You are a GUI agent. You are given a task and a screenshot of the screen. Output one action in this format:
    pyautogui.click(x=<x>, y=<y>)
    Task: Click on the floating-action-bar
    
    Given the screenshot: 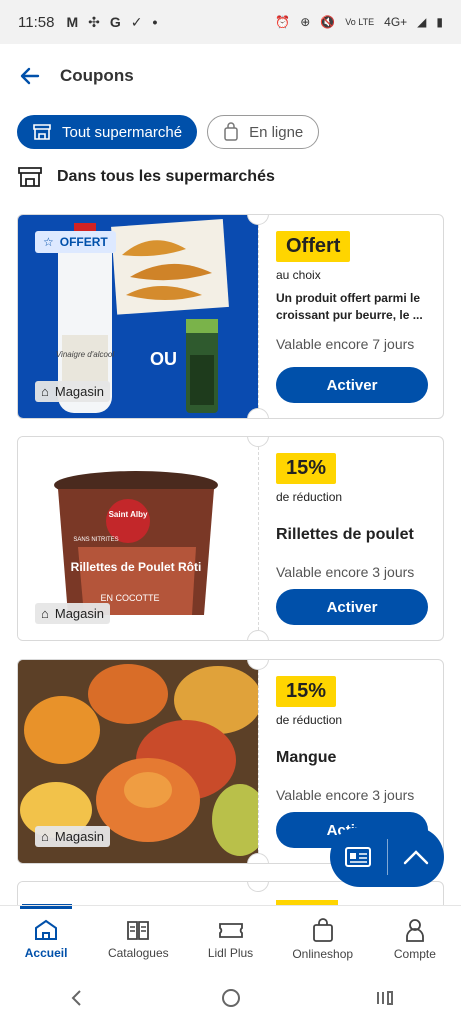 What is the action you would take?
    pyautogui.click(x=387, y=857)
    